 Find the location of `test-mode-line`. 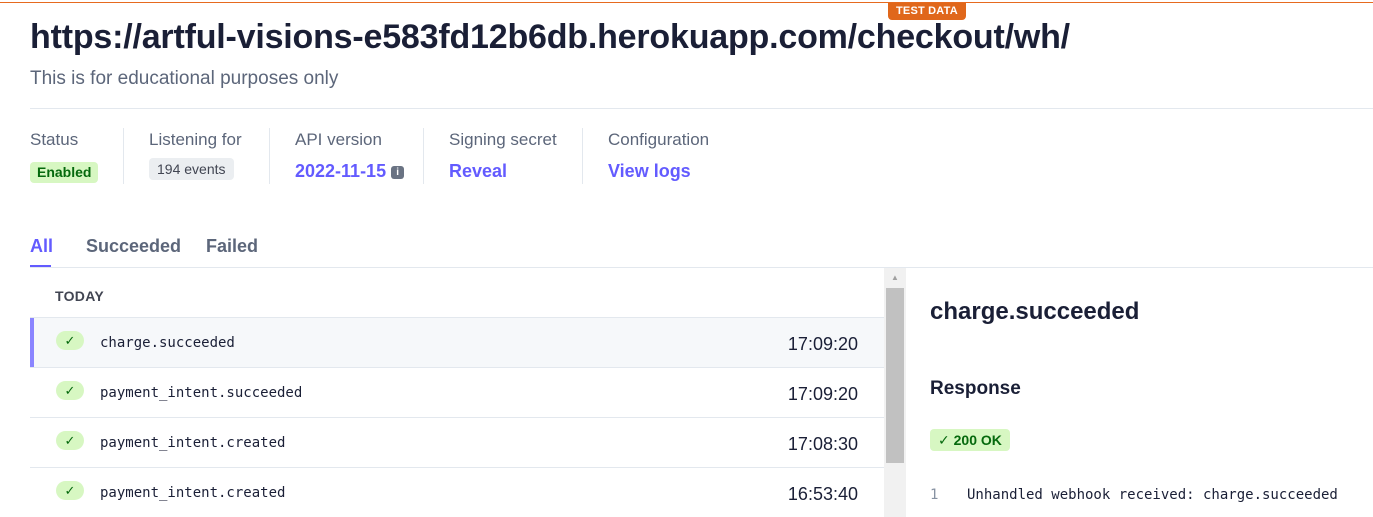

test-mode-line is located at coordinates (686, 2).